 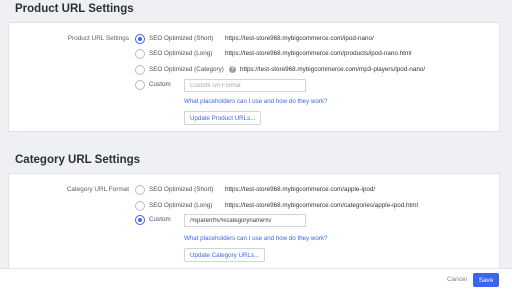 What do you see at coordinates (74, 9) in the screenshot?
I see `product-section-title: Product URL Settings` at bounding box center [74, 9].